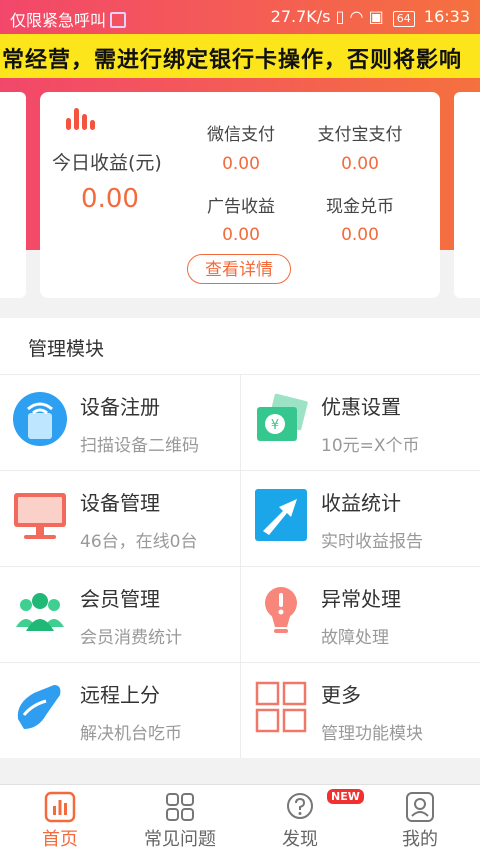  I want to click on module-income-stats: 收益统计 实时收益报告, so click(360, 518).